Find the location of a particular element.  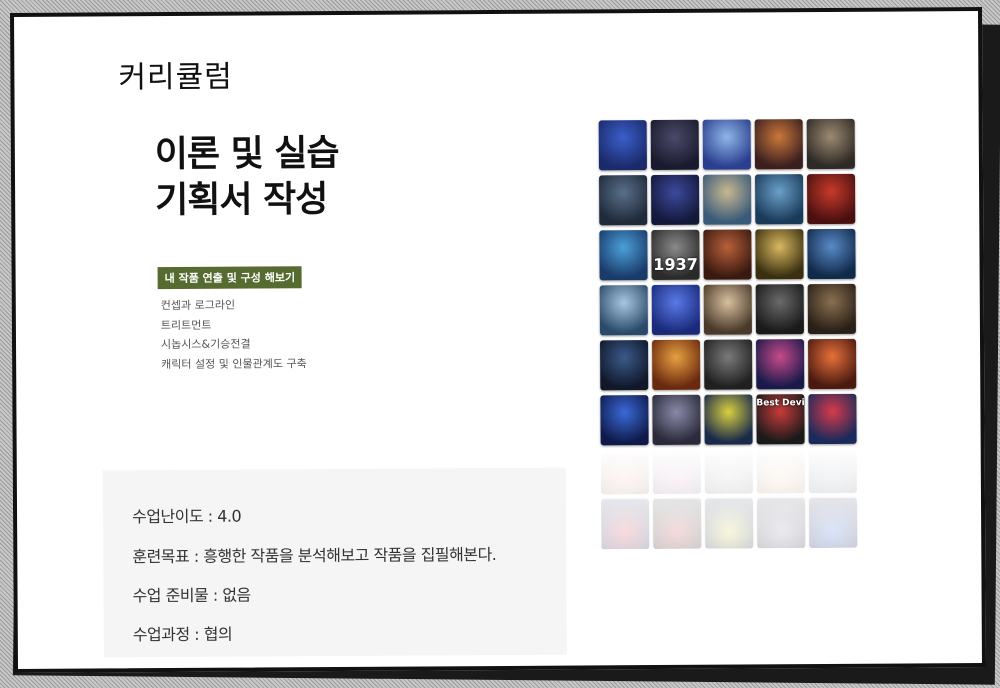

topic-item: 컨셉과 로그라인 is located at coordinates (198, 305).